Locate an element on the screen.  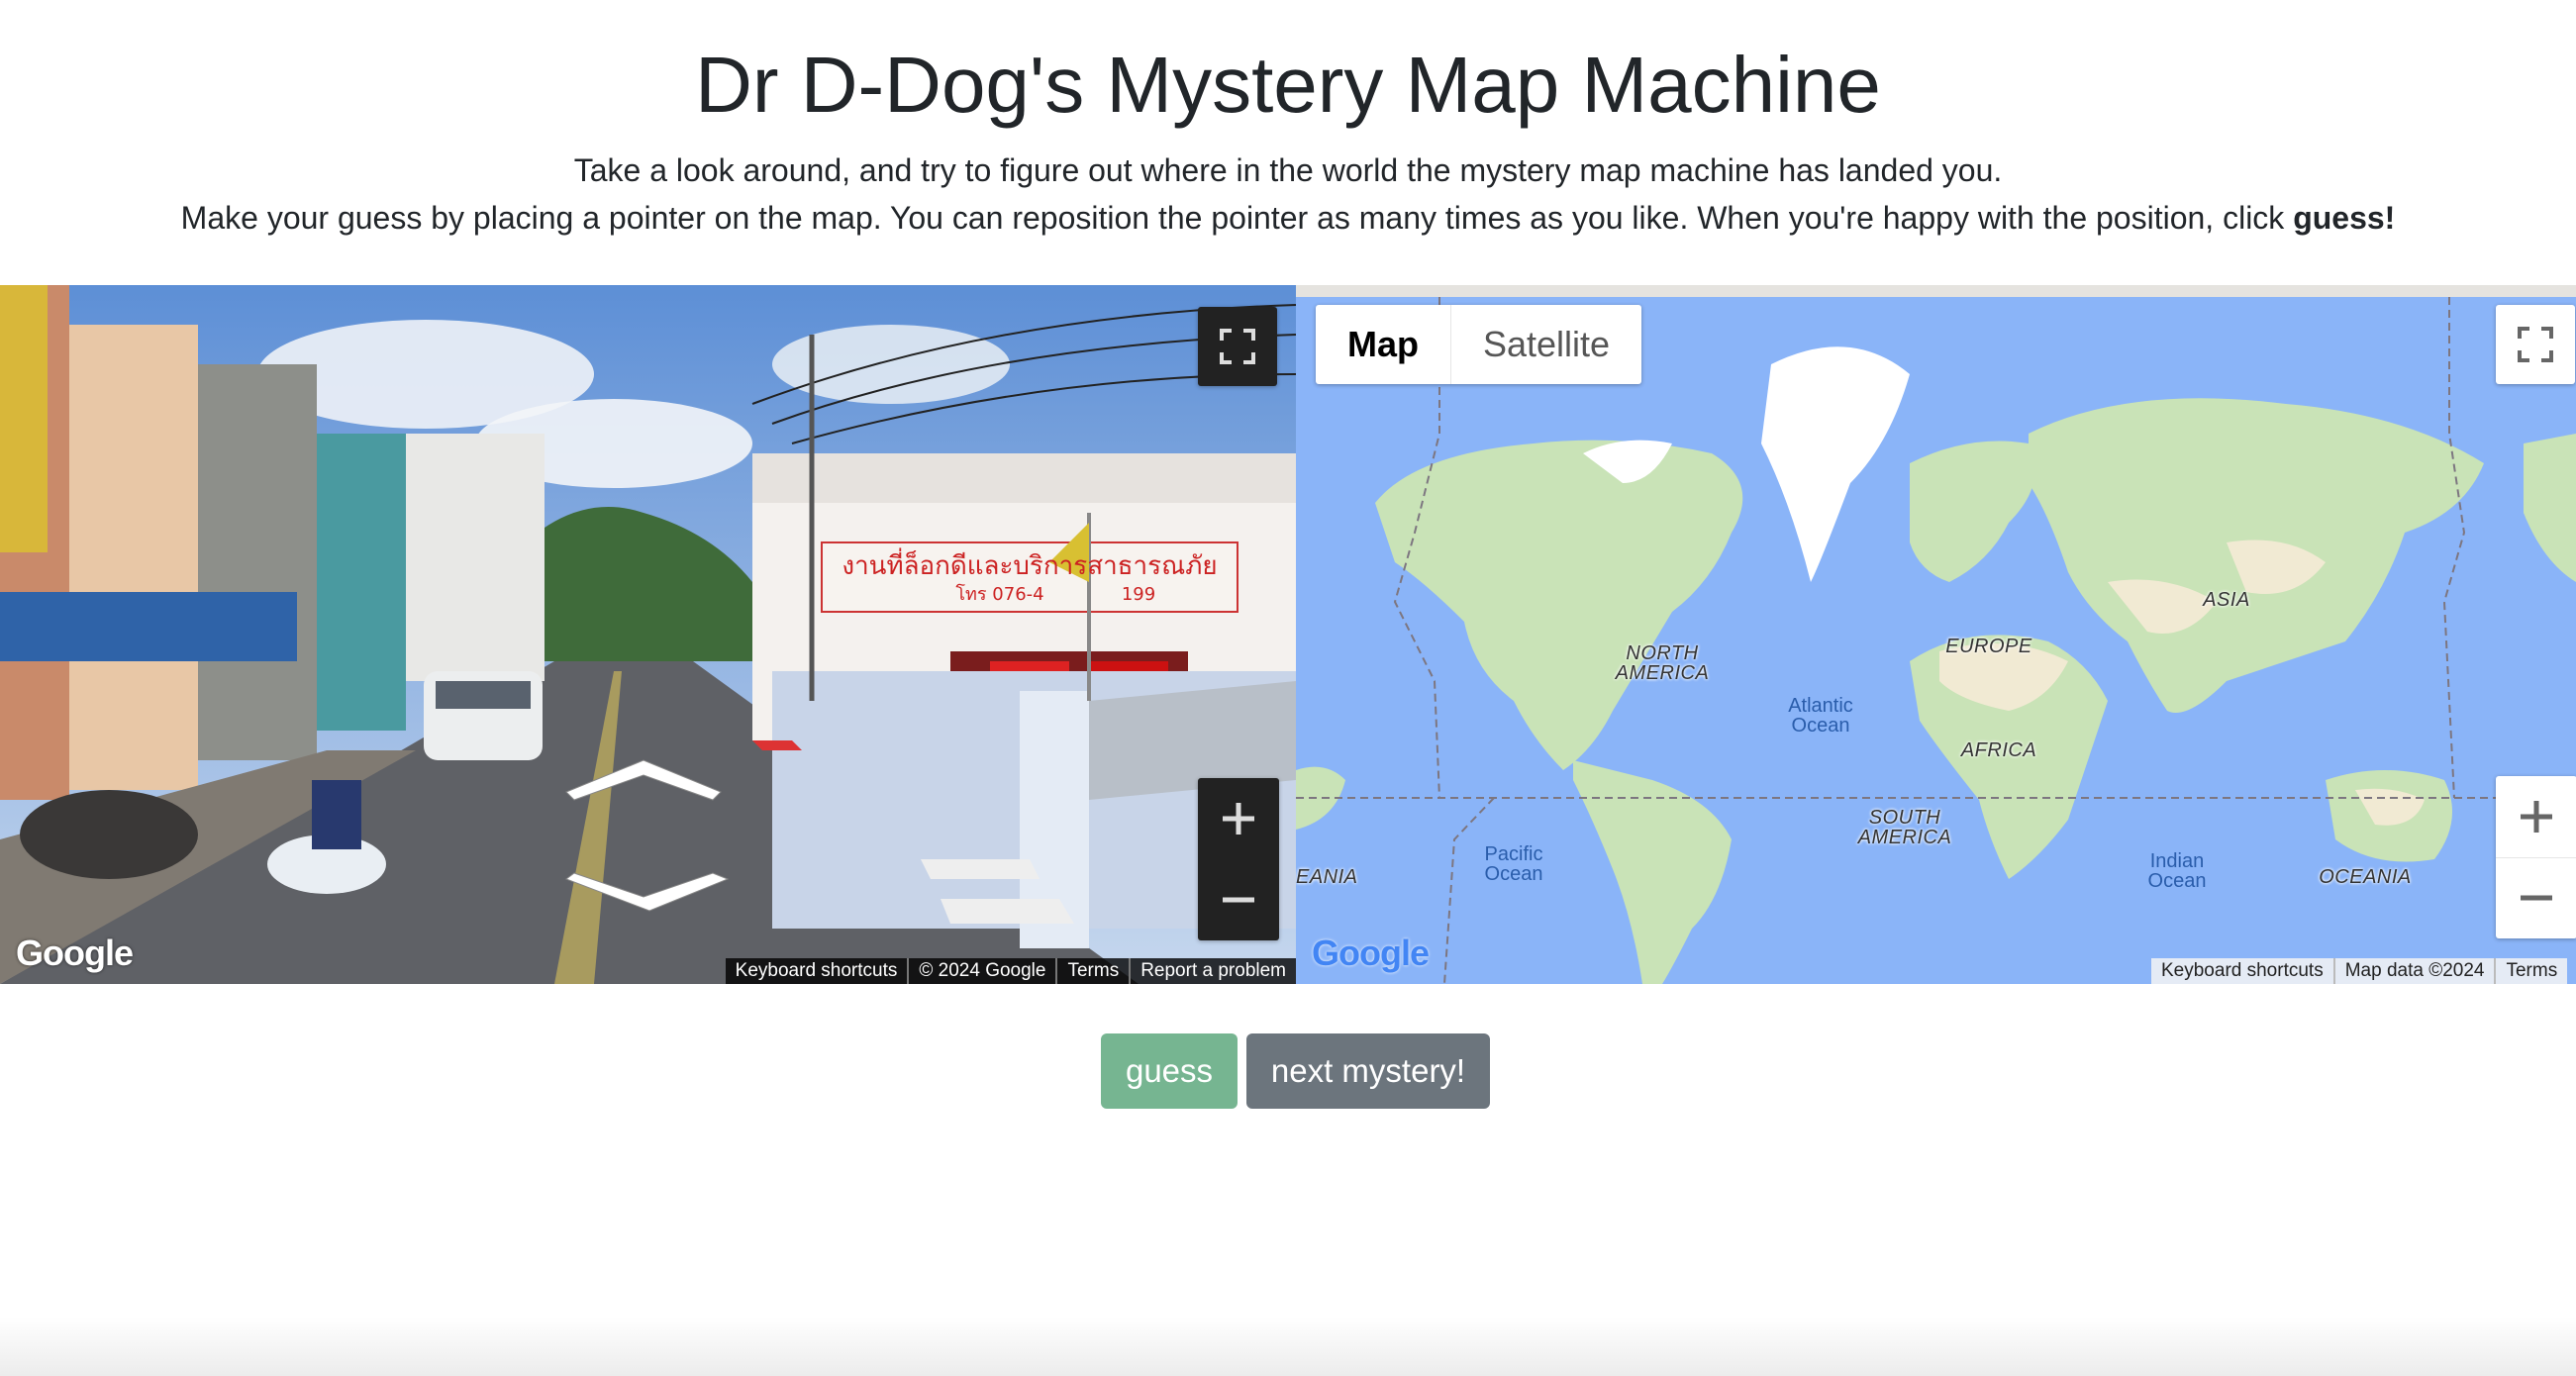
label-oceania-edge: EANIA is located at coordinates (1327, 877).